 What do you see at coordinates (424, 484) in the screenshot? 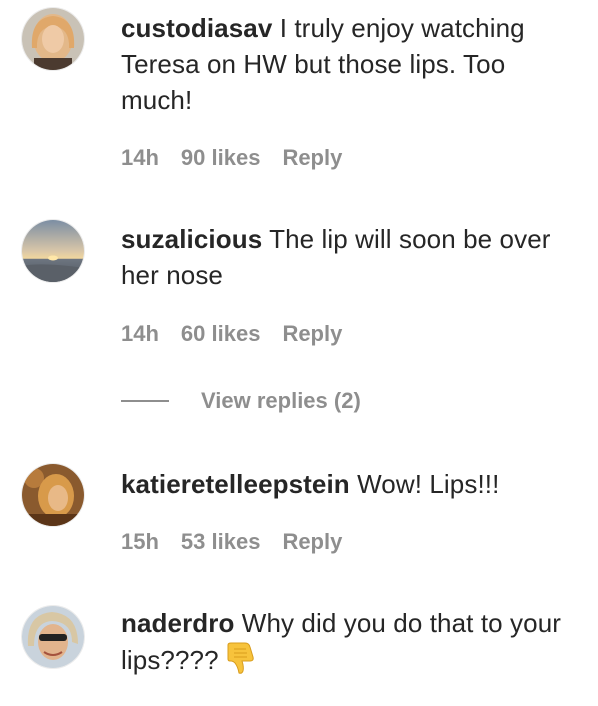
I see `comment-text: Wow! Lips!!!` at bounding box center [424, 484].